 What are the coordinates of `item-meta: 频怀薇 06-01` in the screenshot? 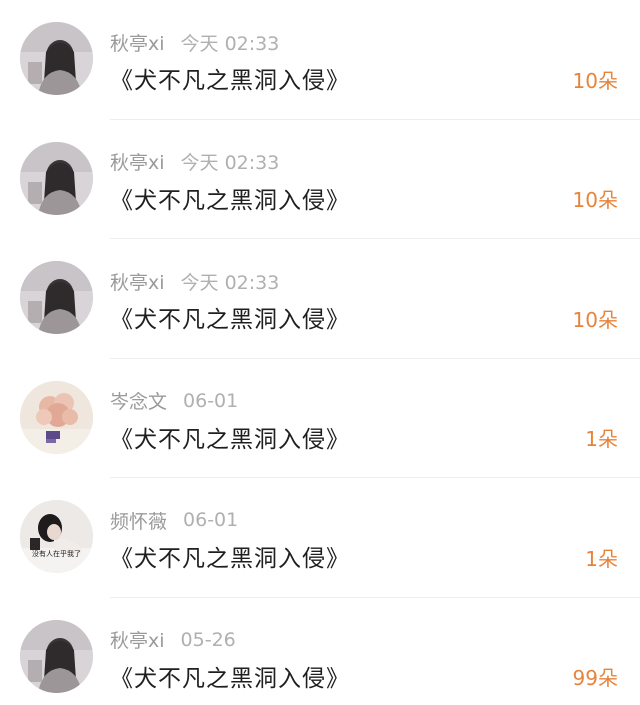 It's located at (174, 520).